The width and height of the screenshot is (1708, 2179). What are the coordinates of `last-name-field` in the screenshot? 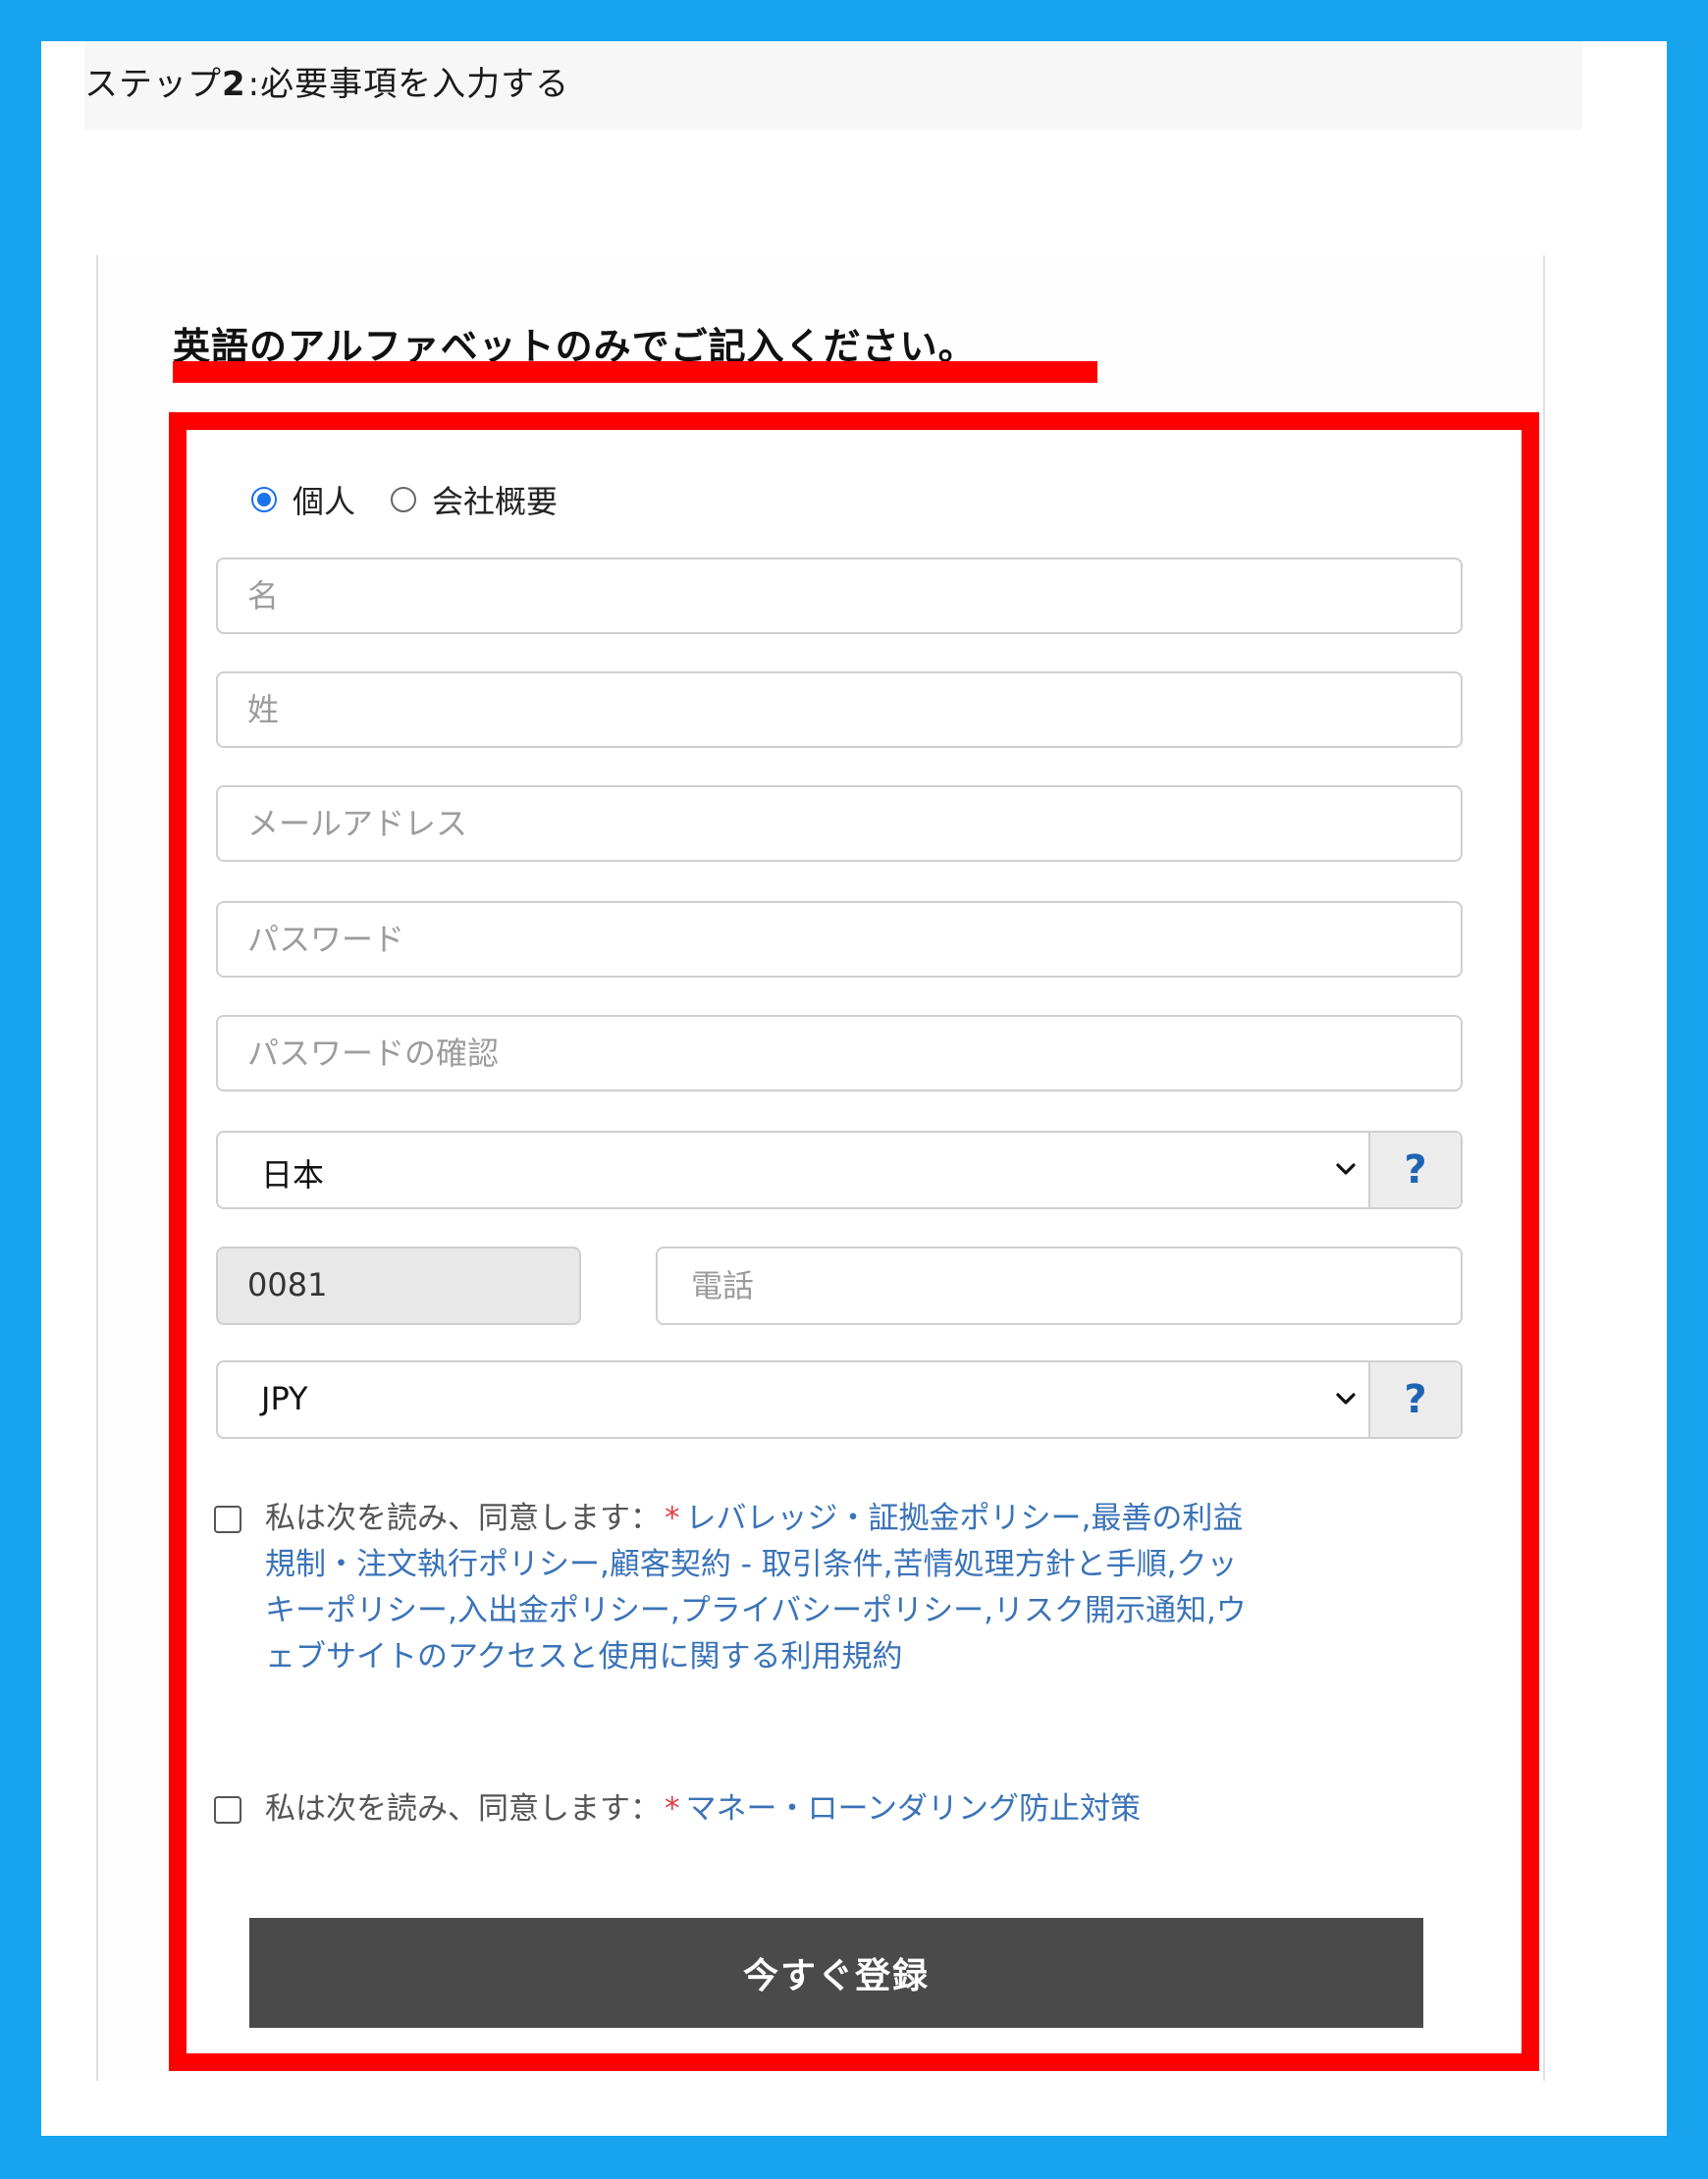 It's located at (839, 709).